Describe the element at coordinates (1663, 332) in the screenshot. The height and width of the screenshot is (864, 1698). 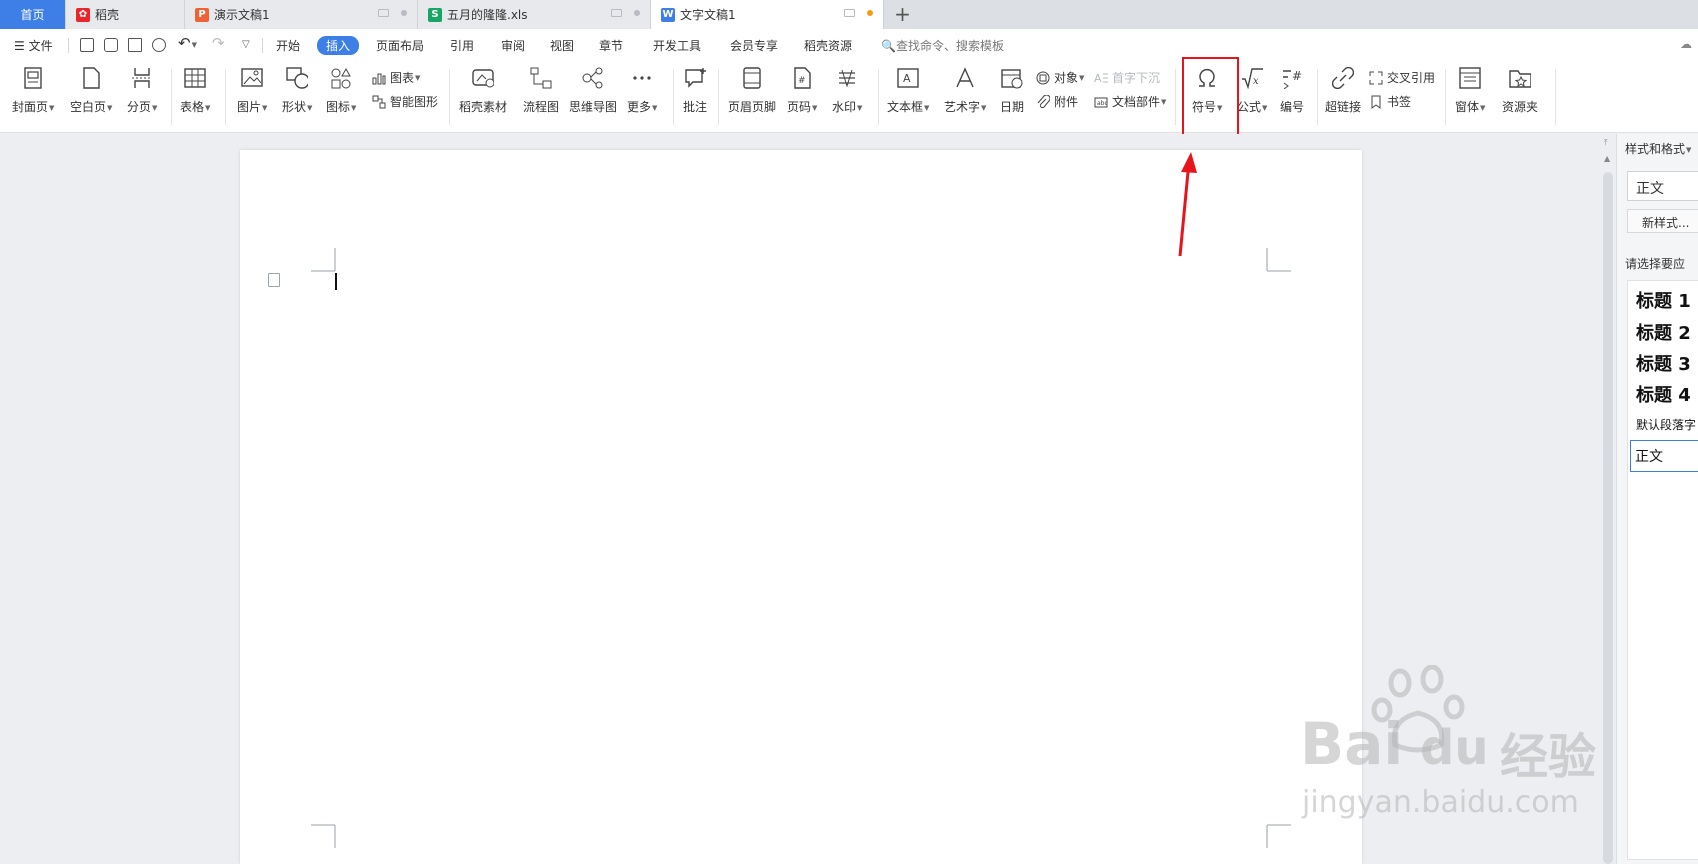
I see `style-heading-2: 标题 2` at that location.